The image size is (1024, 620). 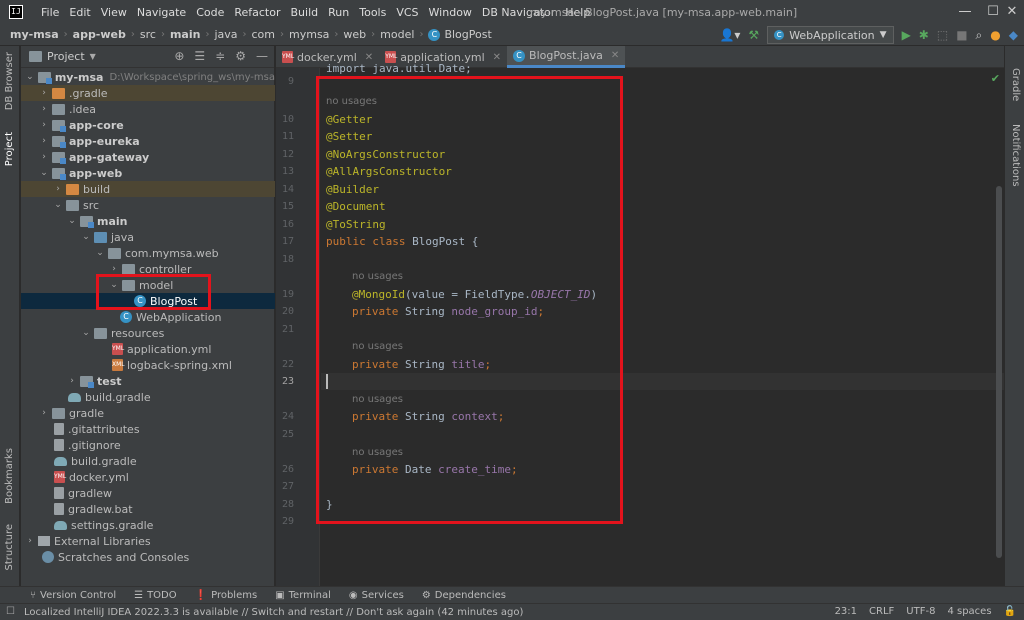 I want to click on menu-run: Run, so click(x=338, y=12).